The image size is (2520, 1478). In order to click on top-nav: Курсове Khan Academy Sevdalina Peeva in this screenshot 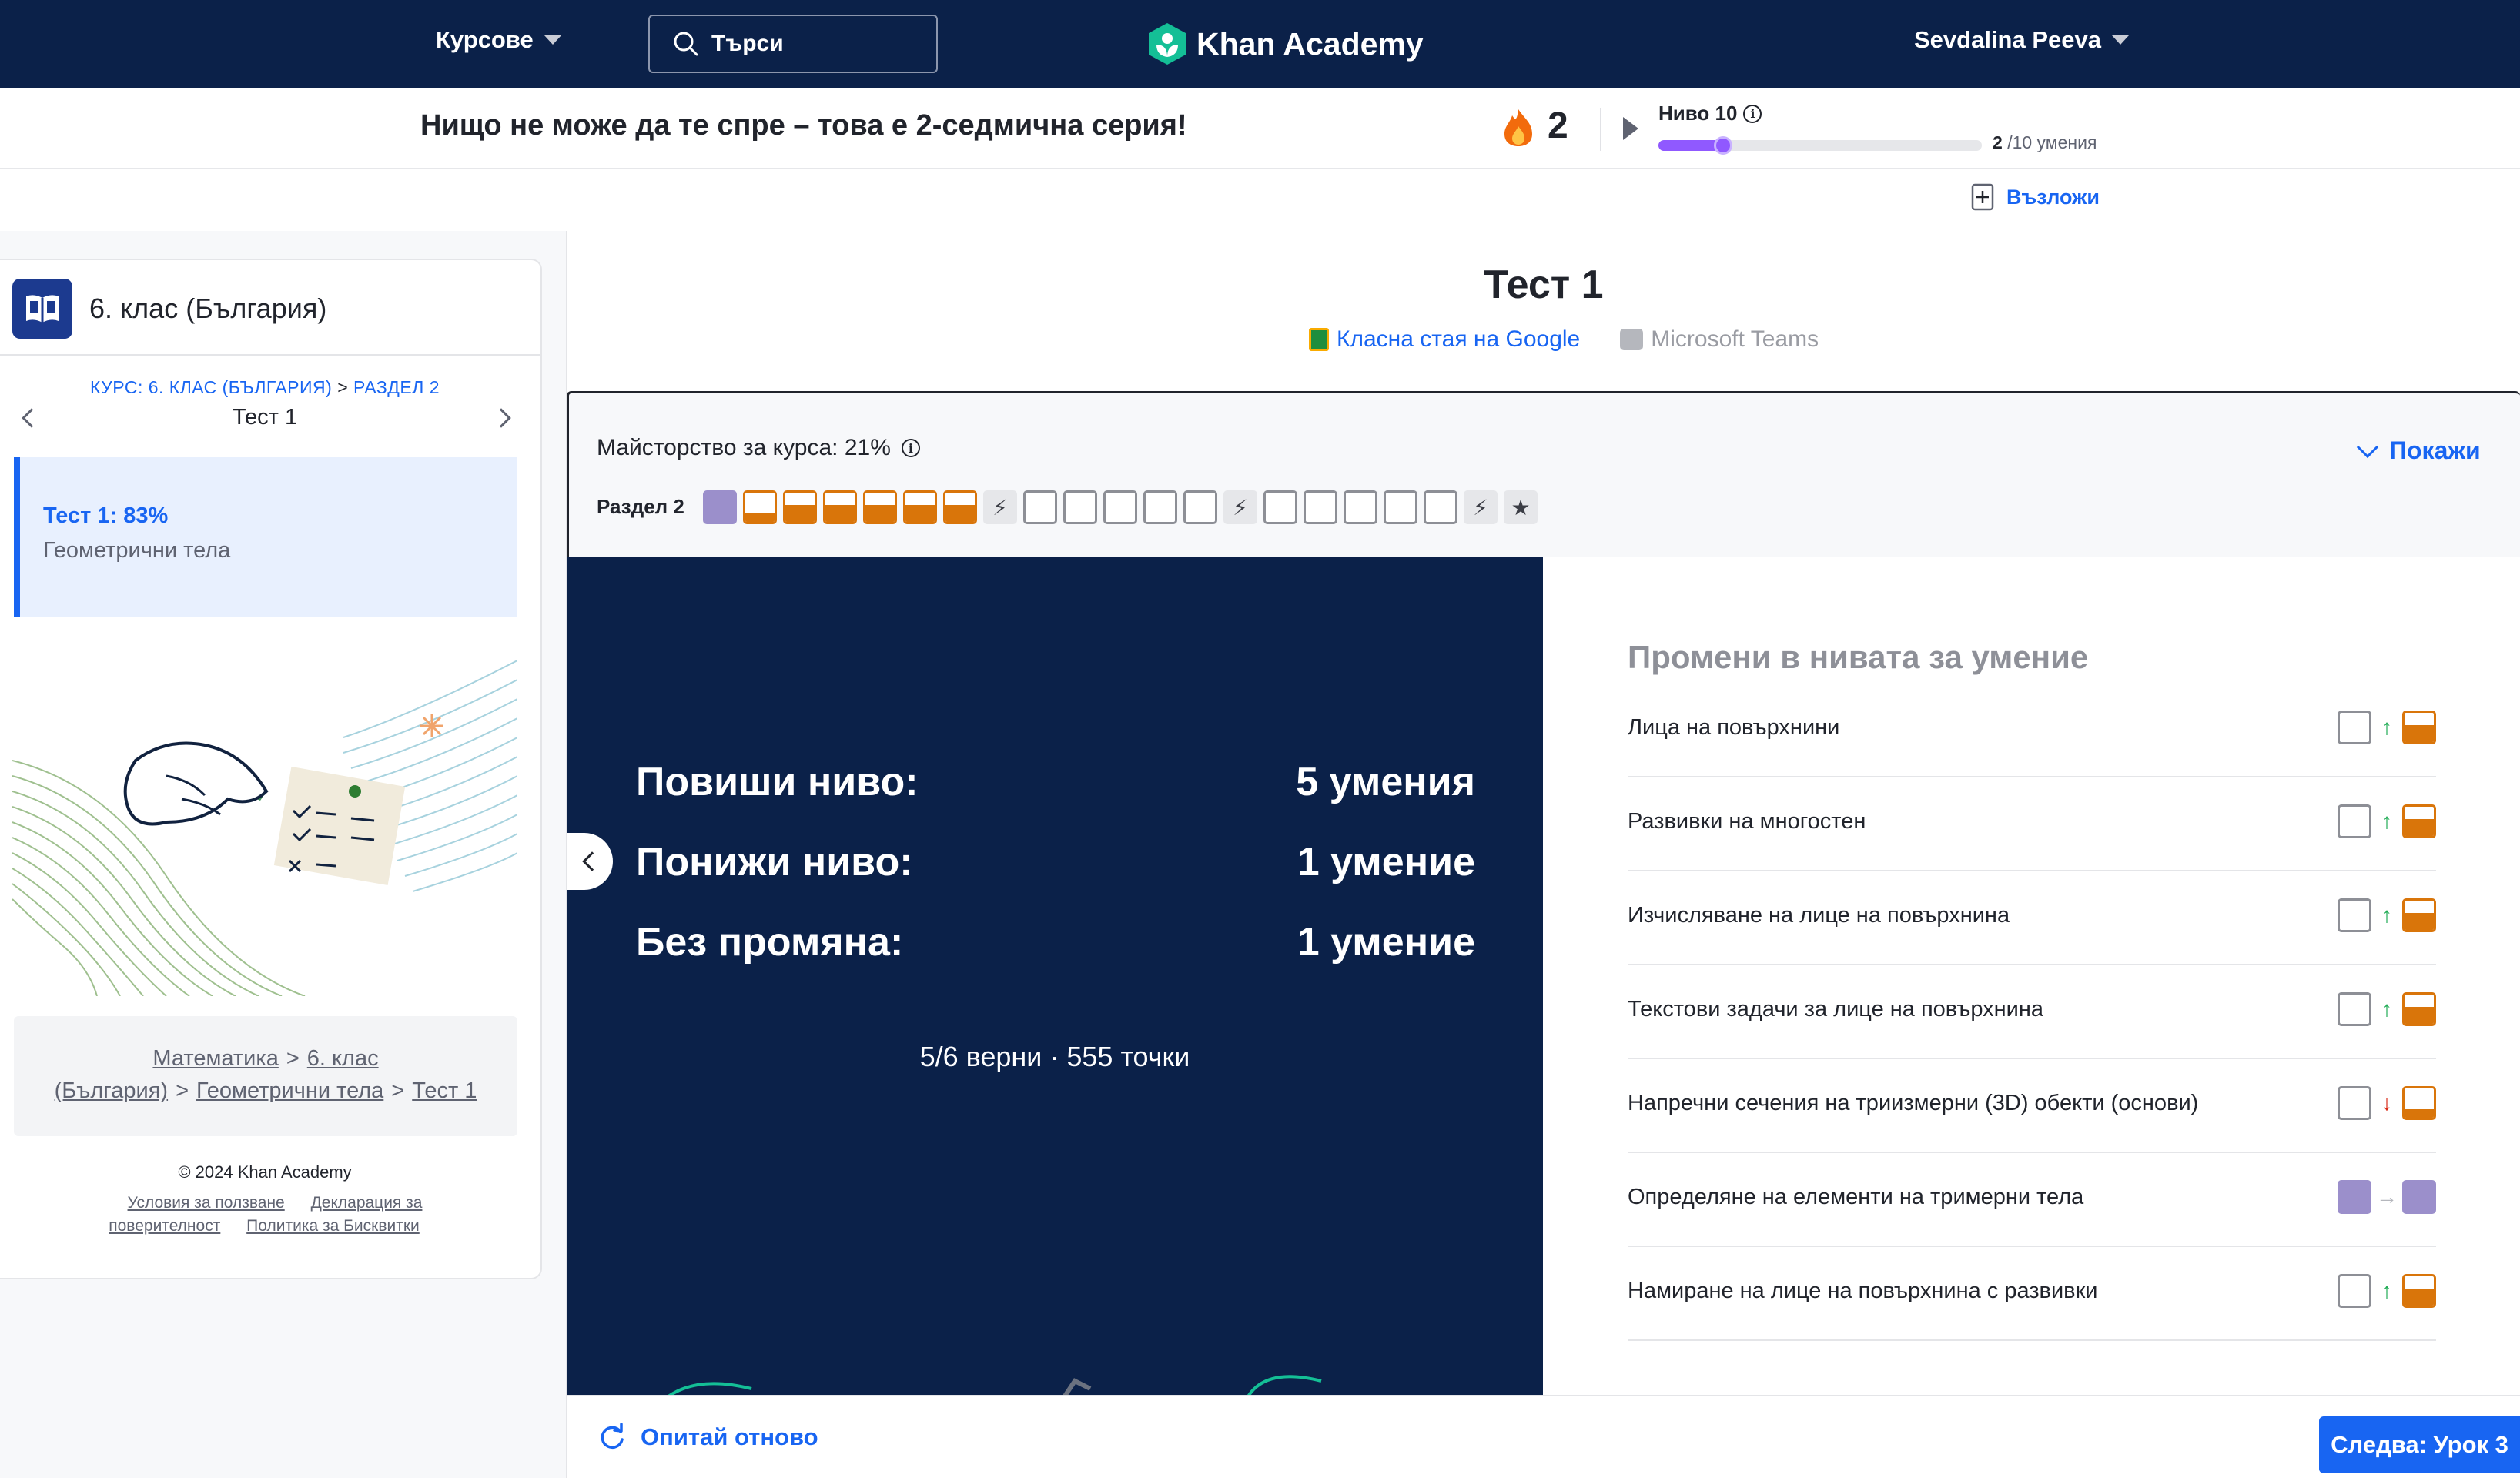, I will do `click(1260, 44)`.